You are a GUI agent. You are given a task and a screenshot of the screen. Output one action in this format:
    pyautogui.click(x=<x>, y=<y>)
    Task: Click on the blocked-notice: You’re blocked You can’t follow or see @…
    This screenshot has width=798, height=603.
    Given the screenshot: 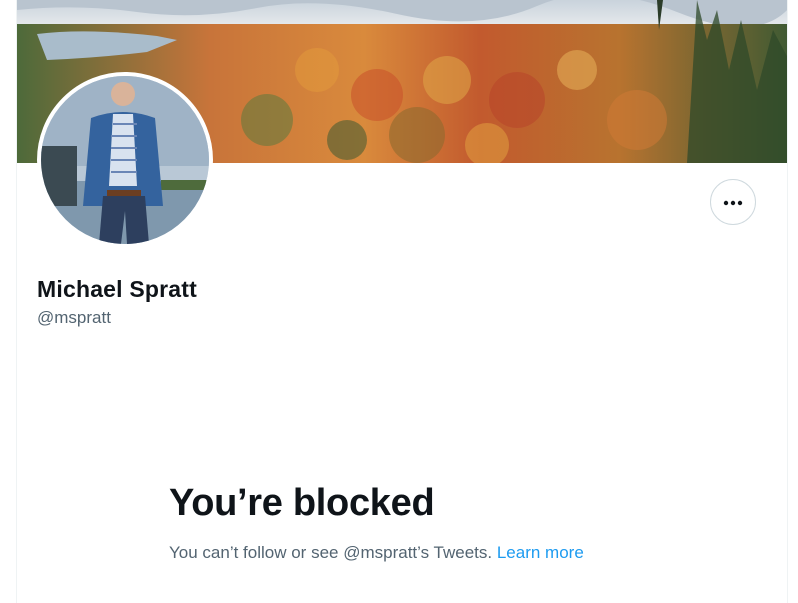 What is the action you would take?
    pyautogui.click(x=389, y=522)
    